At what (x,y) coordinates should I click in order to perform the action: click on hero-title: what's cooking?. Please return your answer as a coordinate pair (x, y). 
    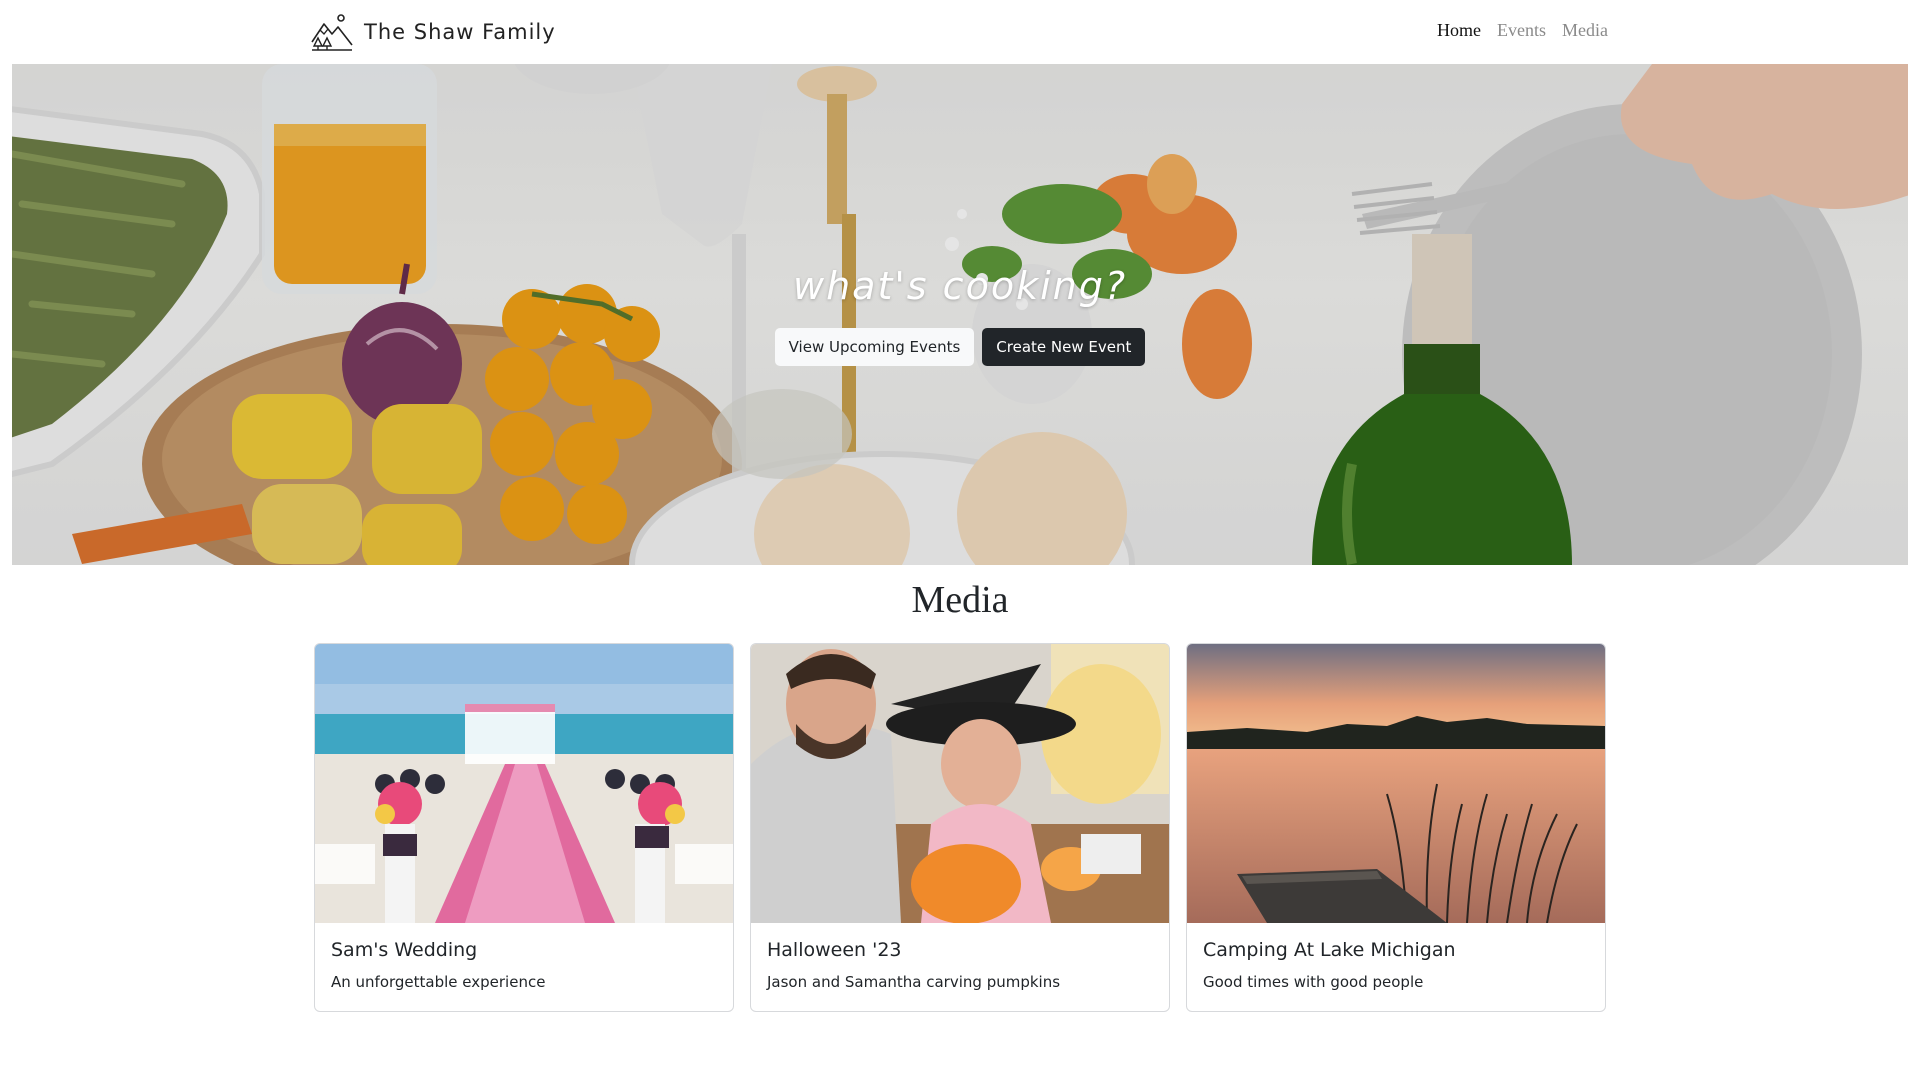
    Looking at the image, I should click on (960, 286).